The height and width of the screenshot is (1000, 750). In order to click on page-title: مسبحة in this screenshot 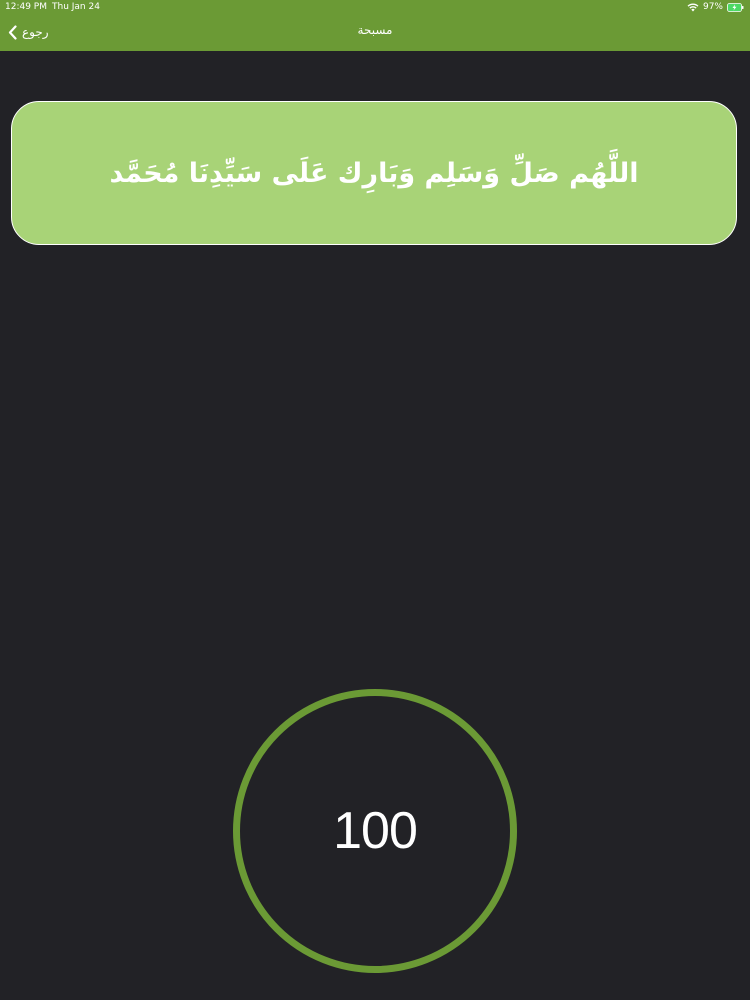, I will do `click(375, 30)`.